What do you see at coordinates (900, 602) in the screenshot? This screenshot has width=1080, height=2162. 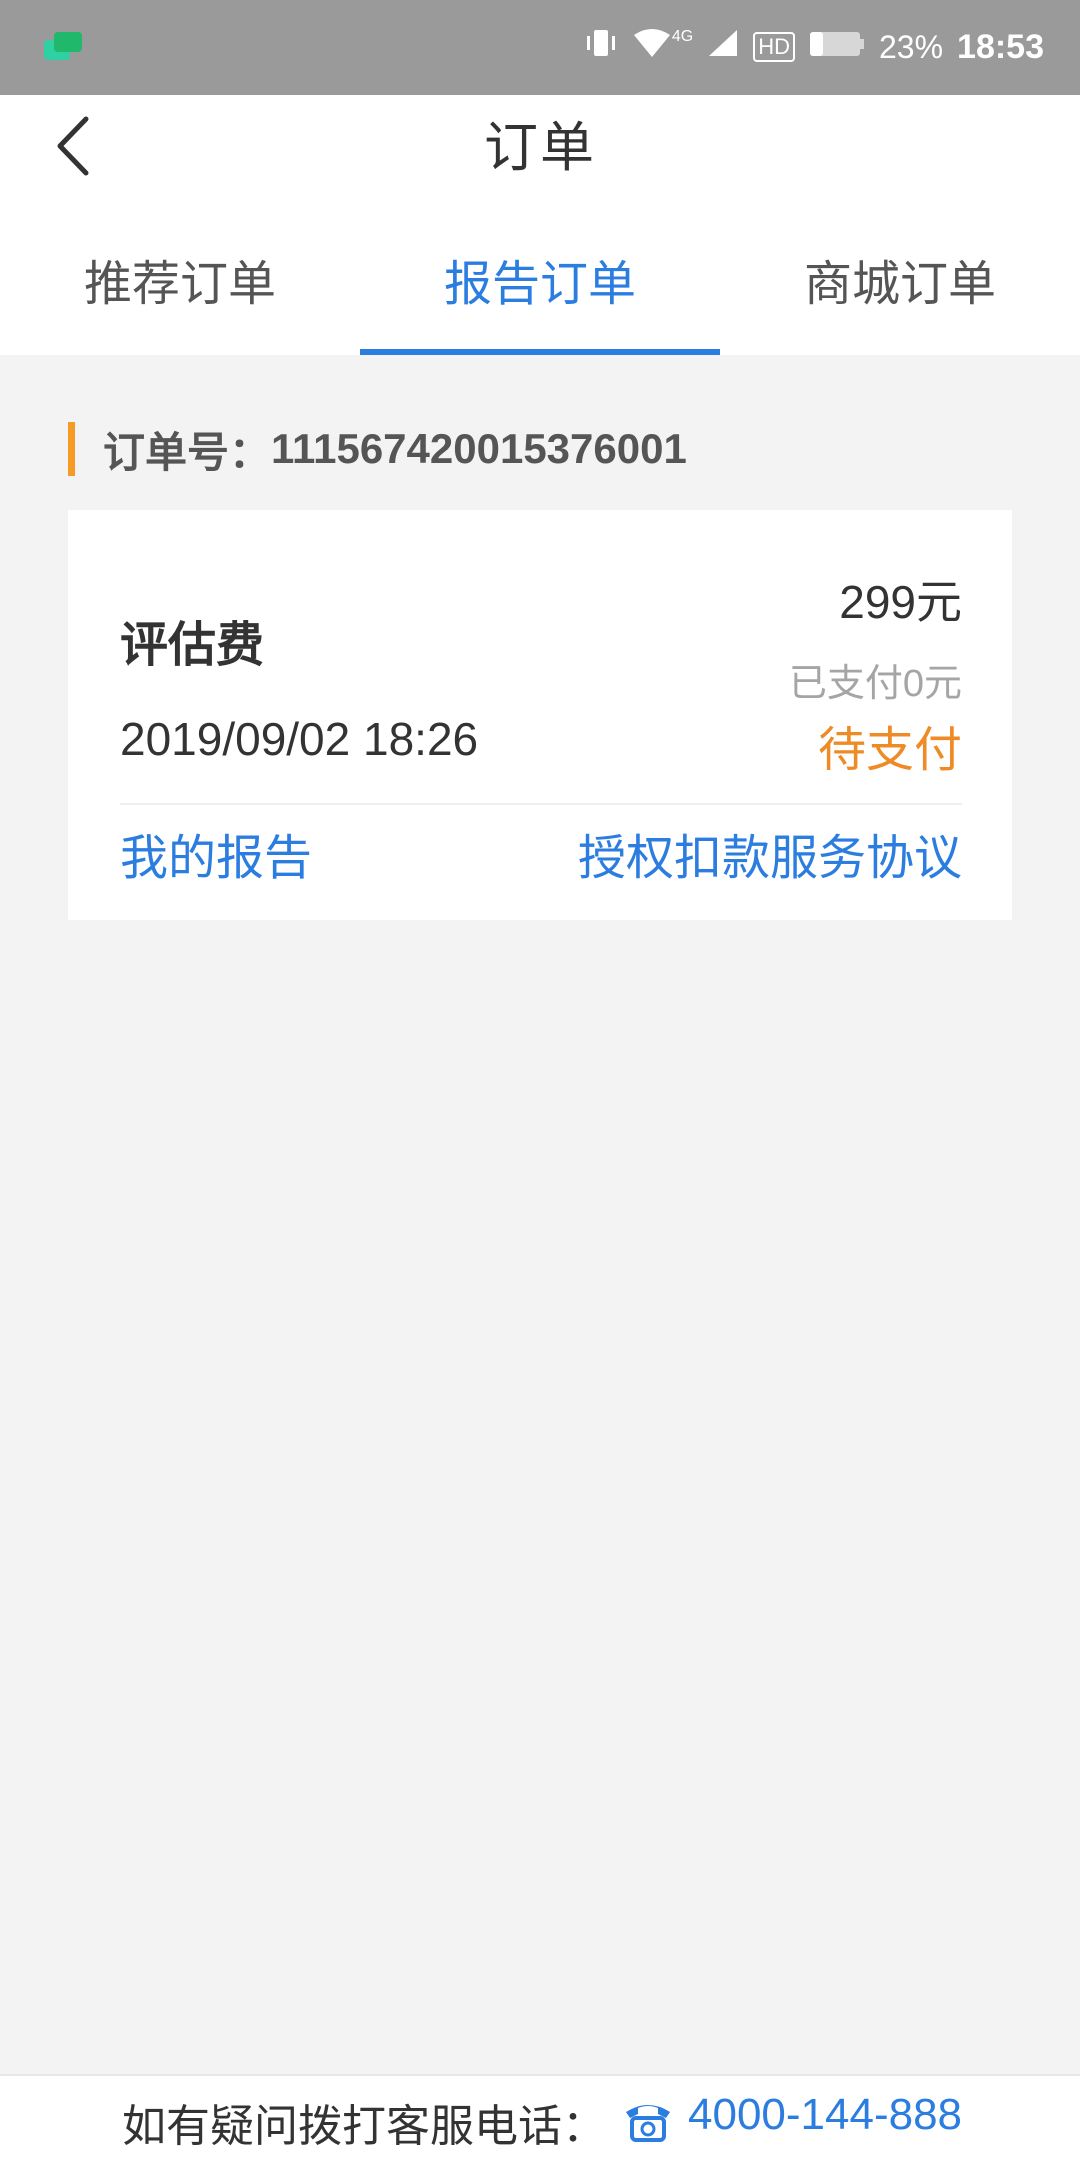 I see `order-amount: 299元` at bounding box center [900, 602].